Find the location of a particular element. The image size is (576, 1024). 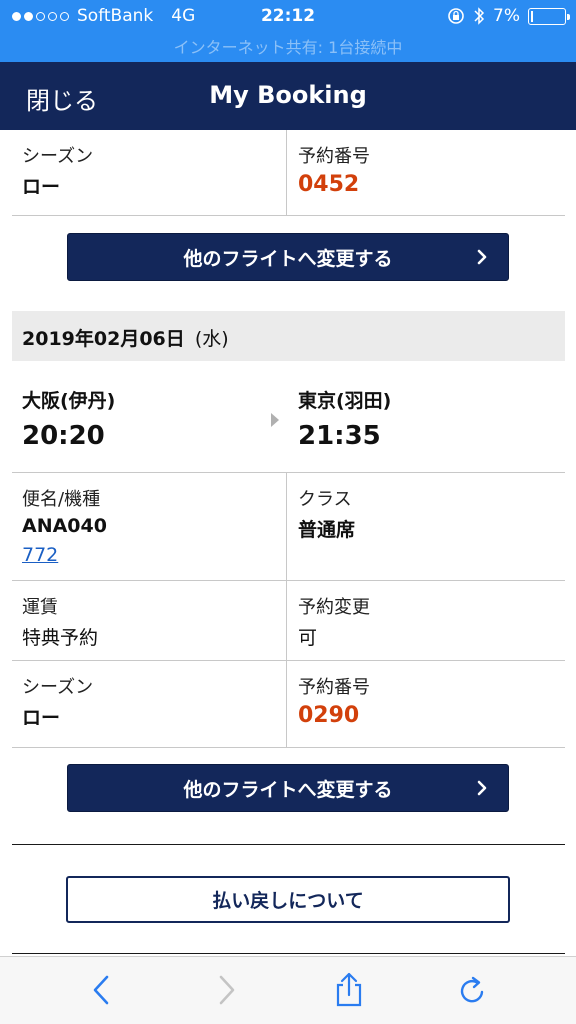

arrival-airport: 東京(羽田) is located at coordinates (345, 401).